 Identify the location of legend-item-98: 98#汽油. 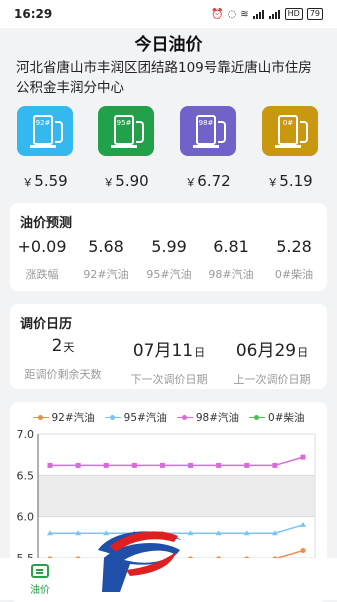
(208, 417).